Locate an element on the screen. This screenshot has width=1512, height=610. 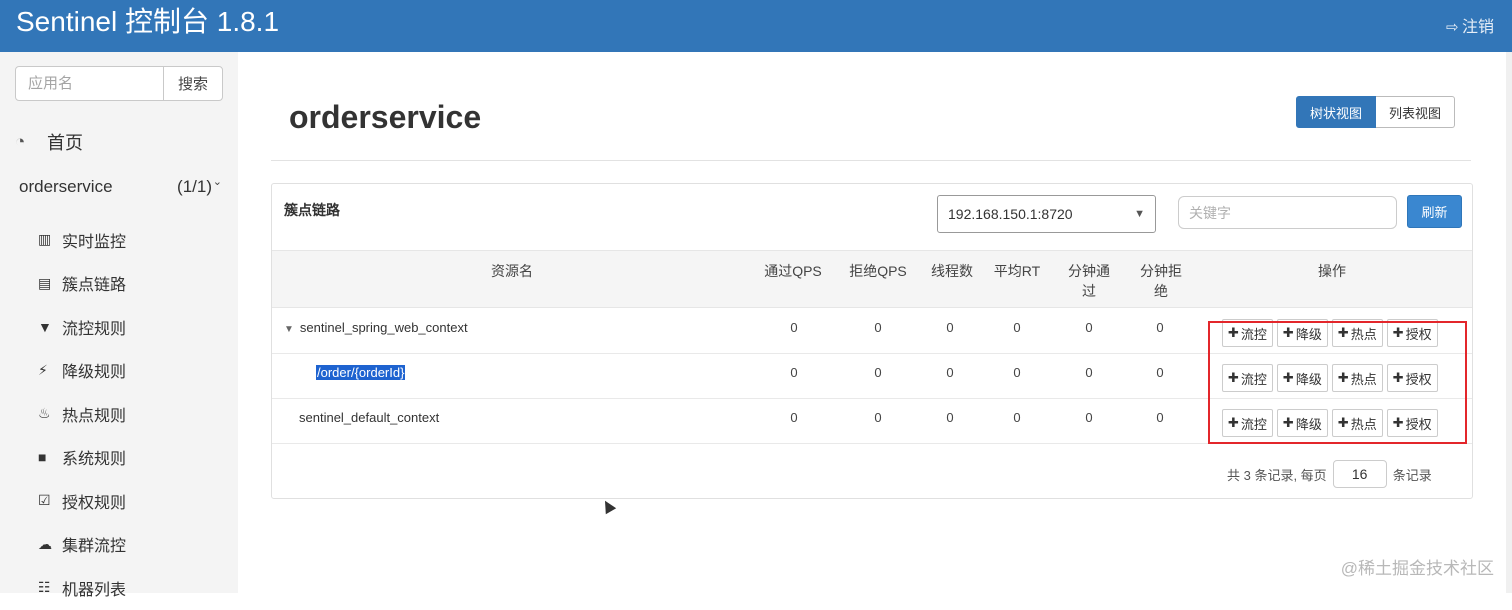
sidebar-item-machine-list: ☷ 机器列表 is located at coordinates (133, 588).